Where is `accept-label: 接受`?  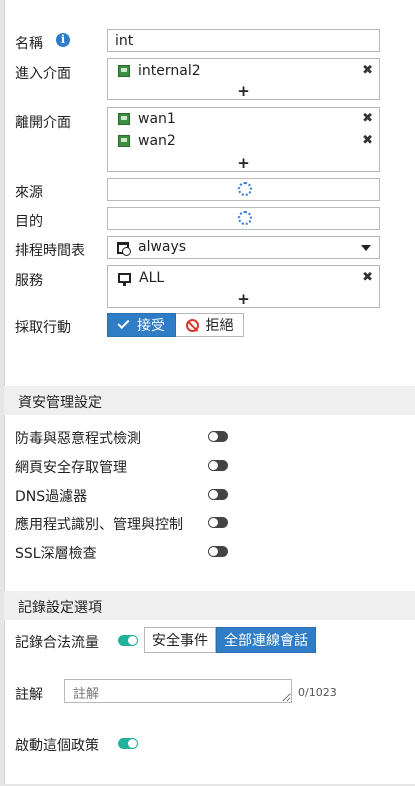
accept-label: 接受 is located at coordinates (151, 326).